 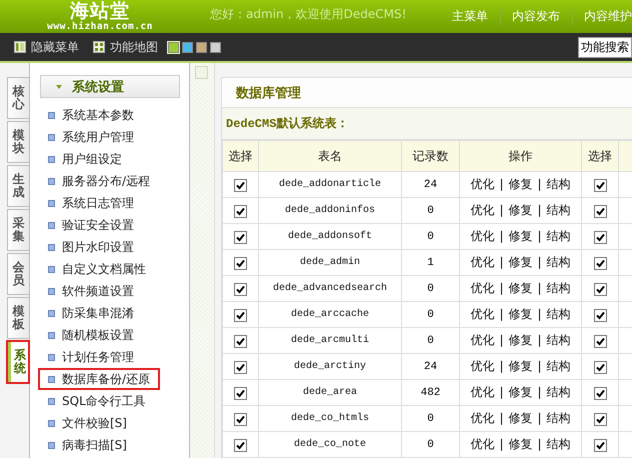 What do you see at coordinates (106, 445) in the screenshot?
I see `menu-item: 病毒扫描[S]` at bounding box center [106, 445].